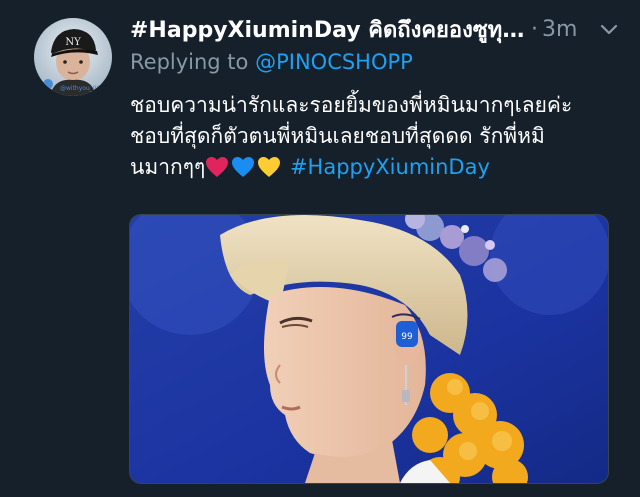 This screenshot has width=640, height=497. I want to click on avatar-caption: @withyou_99, so click(80, 88).